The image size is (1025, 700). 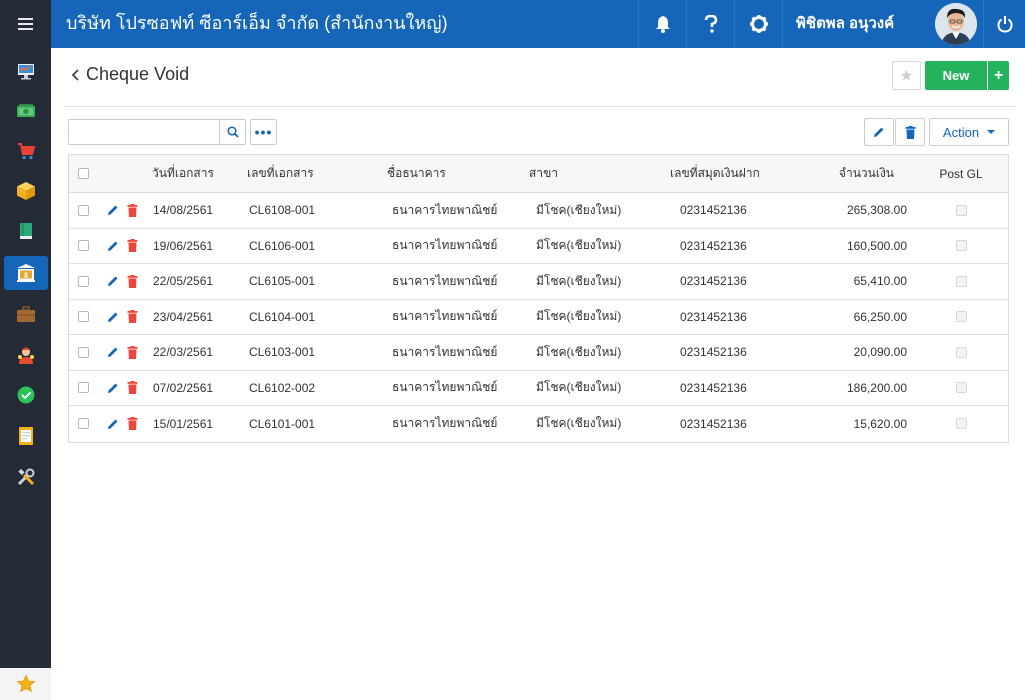 I want to click on search-input, so click(x=144, y=132).